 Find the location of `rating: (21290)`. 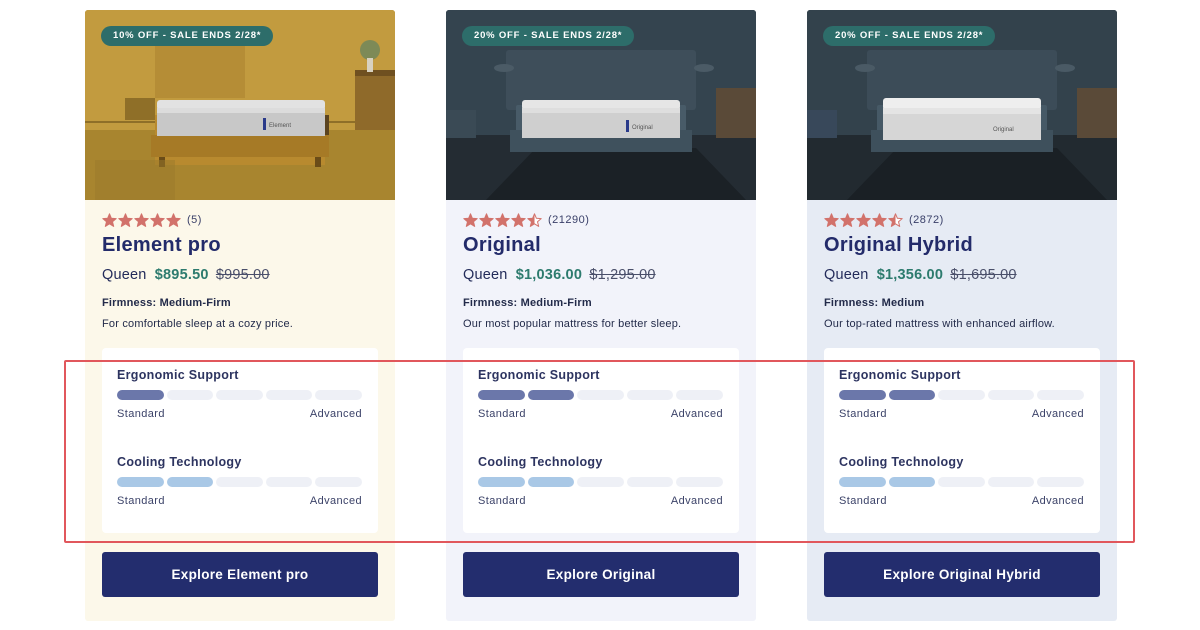

rating: (21290) is located at coordinates (526, 220).